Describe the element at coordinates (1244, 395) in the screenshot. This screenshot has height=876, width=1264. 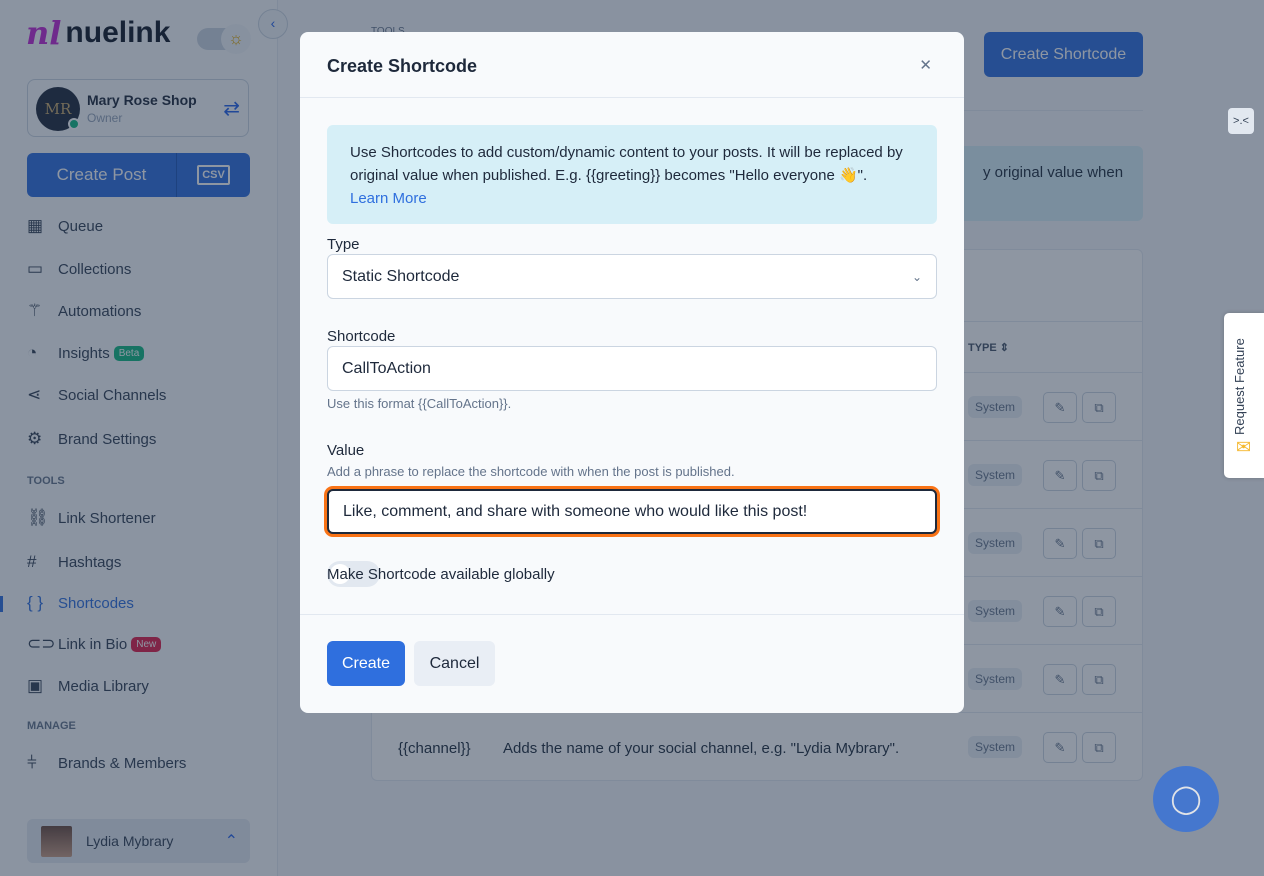
I see `request-feature-tab: Request Feature ✉` at that location.